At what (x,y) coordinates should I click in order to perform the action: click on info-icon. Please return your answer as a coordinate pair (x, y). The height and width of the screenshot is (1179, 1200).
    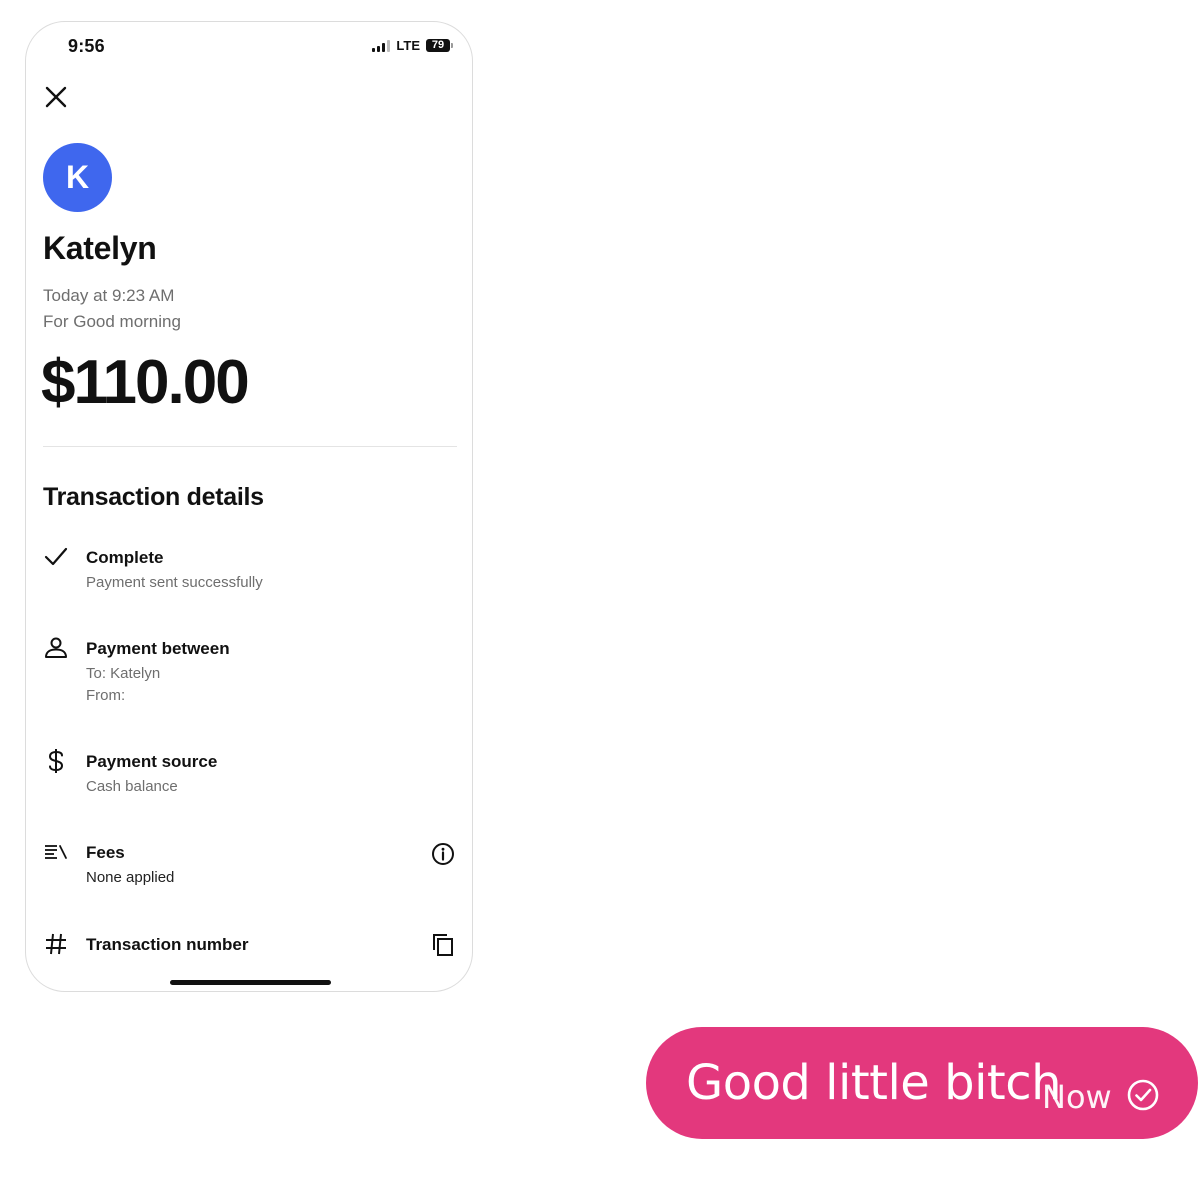
    Looking at the image, I should click on (443, 854).